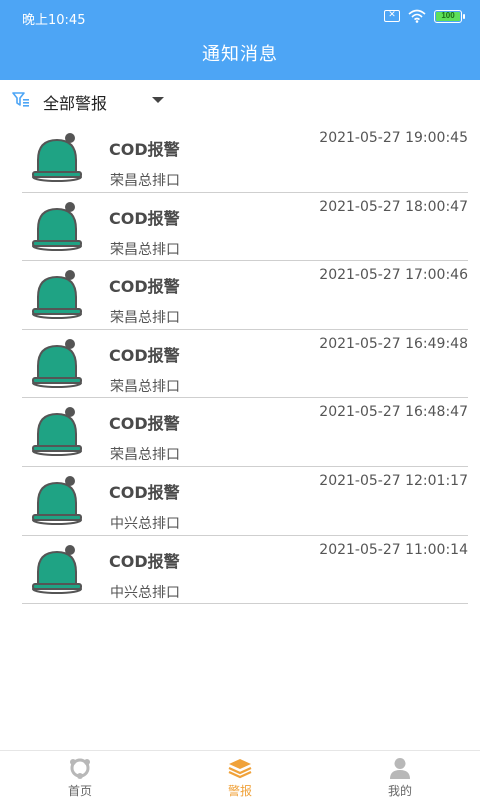 The width and height of the screenshot is (480, 800). What do you see at coordinates (20, 99) in the screenshot?
I see `filter-icon` at bounding box center [20, 99].